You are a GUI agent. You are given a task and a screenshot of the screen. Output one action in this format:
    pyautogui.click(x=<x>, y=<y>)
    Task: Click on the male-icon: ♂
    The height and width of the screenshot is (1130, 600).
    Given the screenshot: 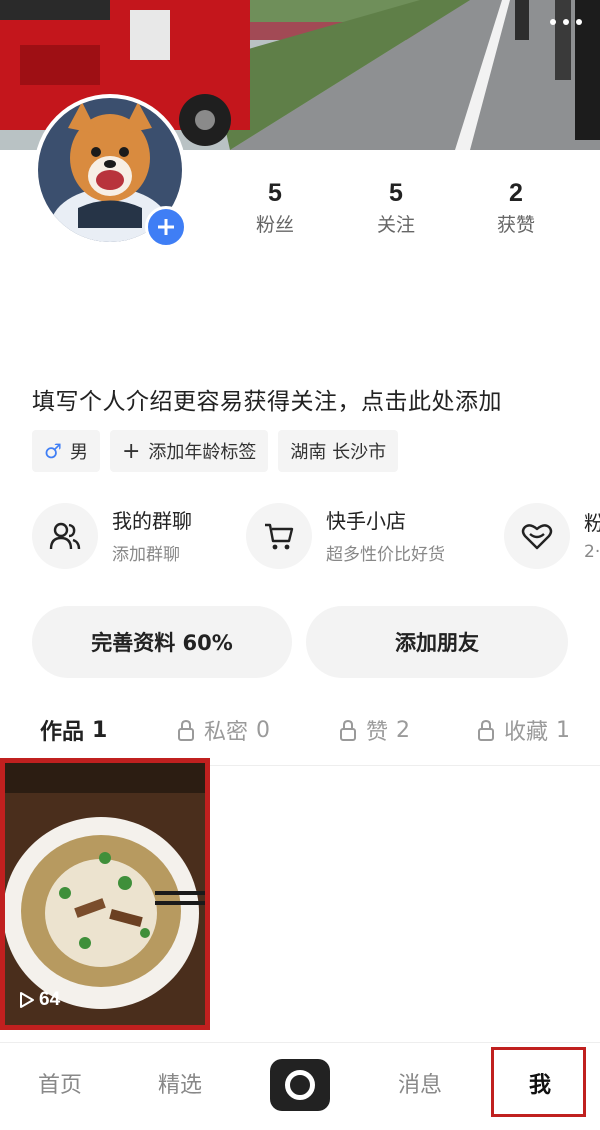 What is the action you would take?
    pyautogui.click(x=53, y=451)
    